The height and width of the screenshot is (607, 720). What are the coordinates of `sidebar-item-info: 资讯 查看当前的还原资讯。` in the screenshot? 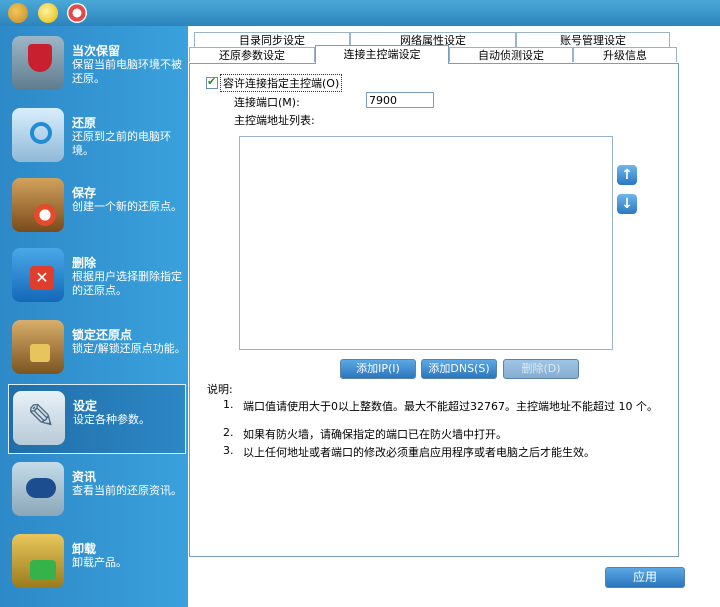 It's located at (94, 491).